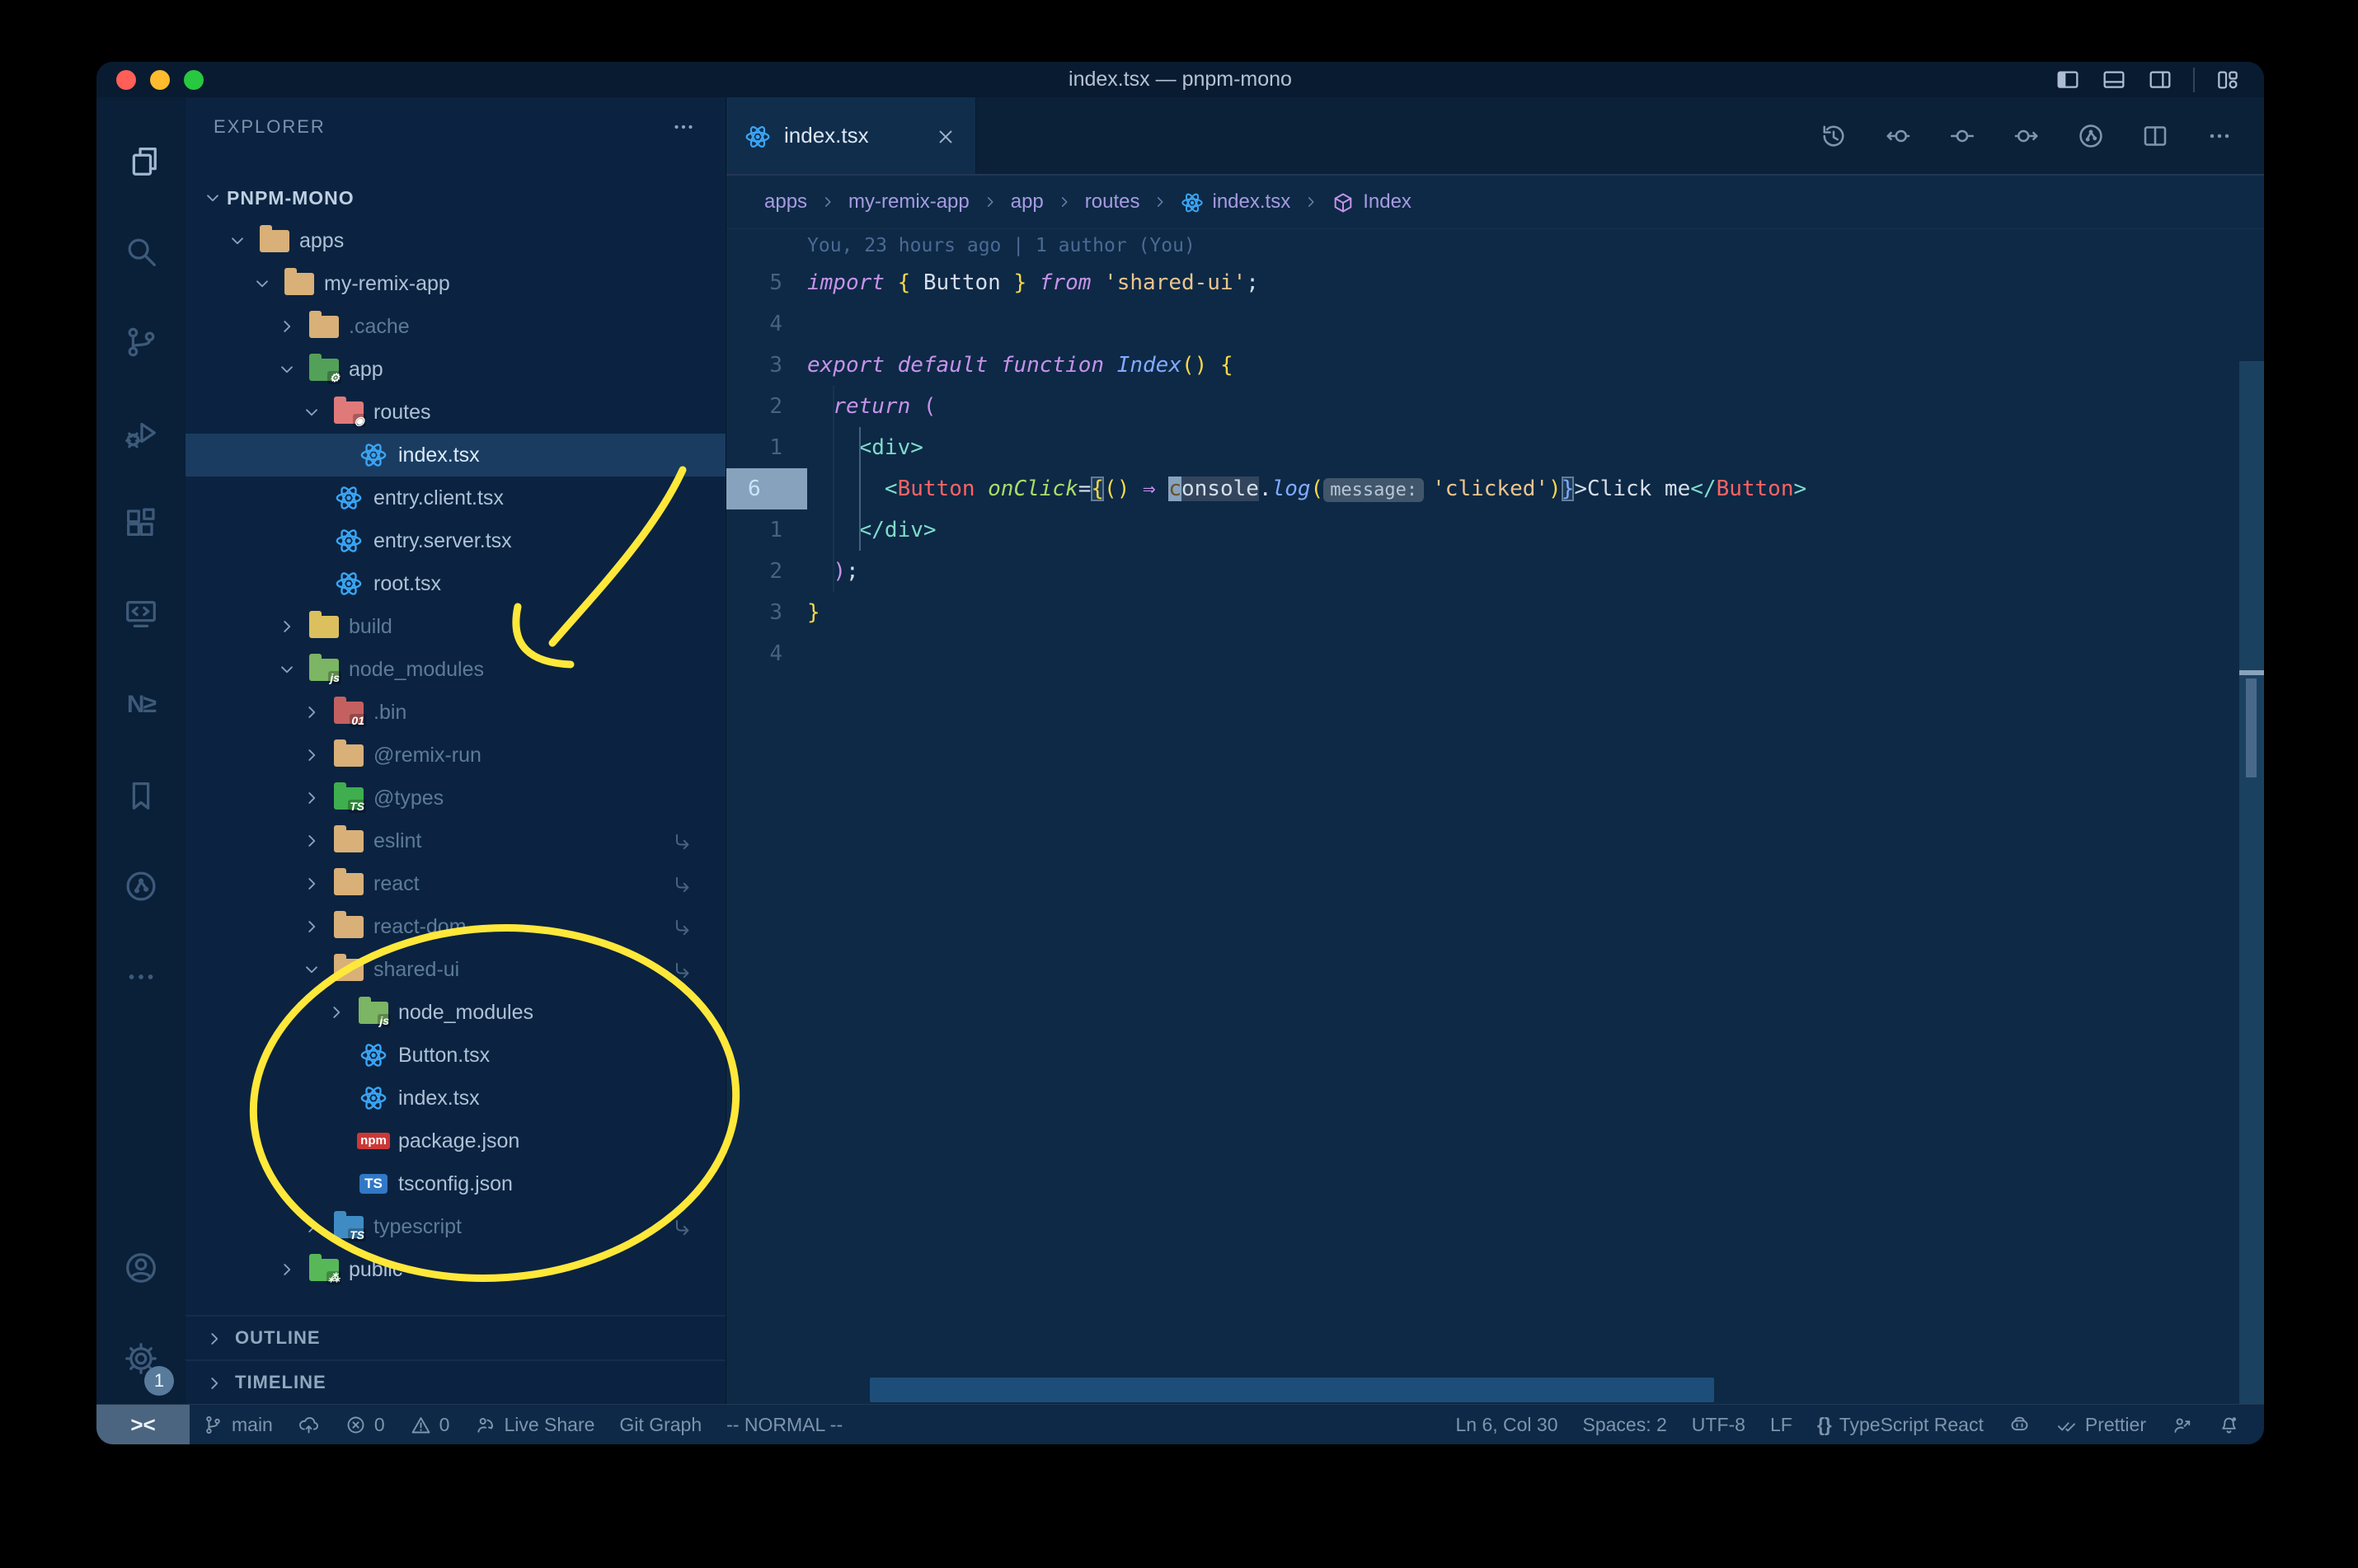 Image resolution: width=2358 pixels, height=1568 pixels. What do you see at coordinates (141, 795) in the screenshot?
I see `activity-item-bookmarks` at bounding box center [141, 795].